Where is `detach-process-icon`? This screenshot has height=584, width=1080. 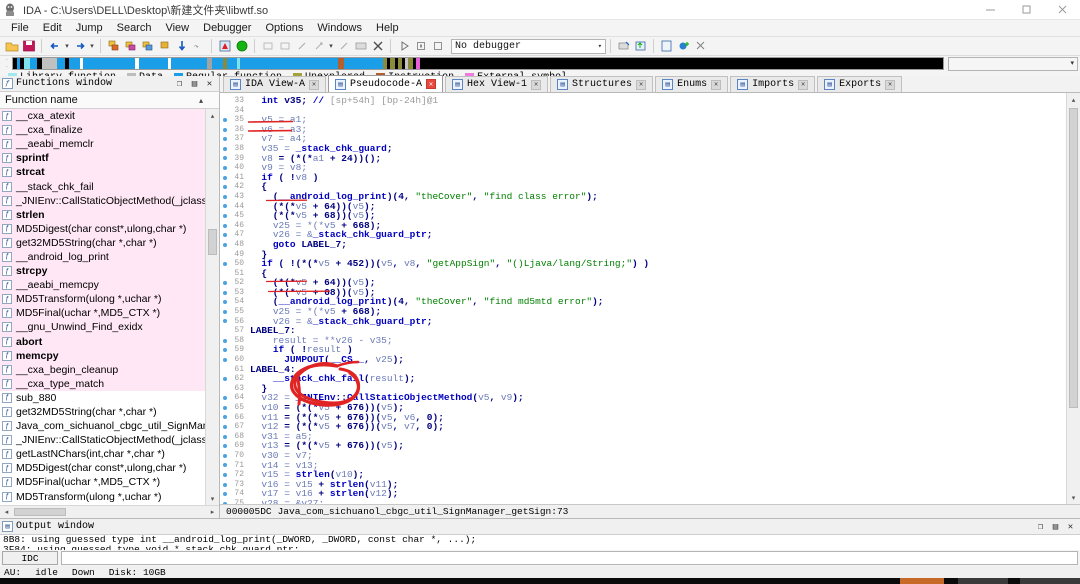 detach-process-icon is located at coordinates (640, 46).